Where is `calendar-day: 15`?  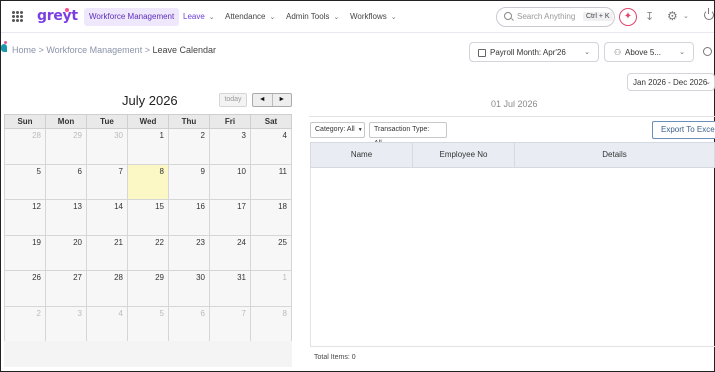 calendar-day: 15 is located at coordinates (148, 217).